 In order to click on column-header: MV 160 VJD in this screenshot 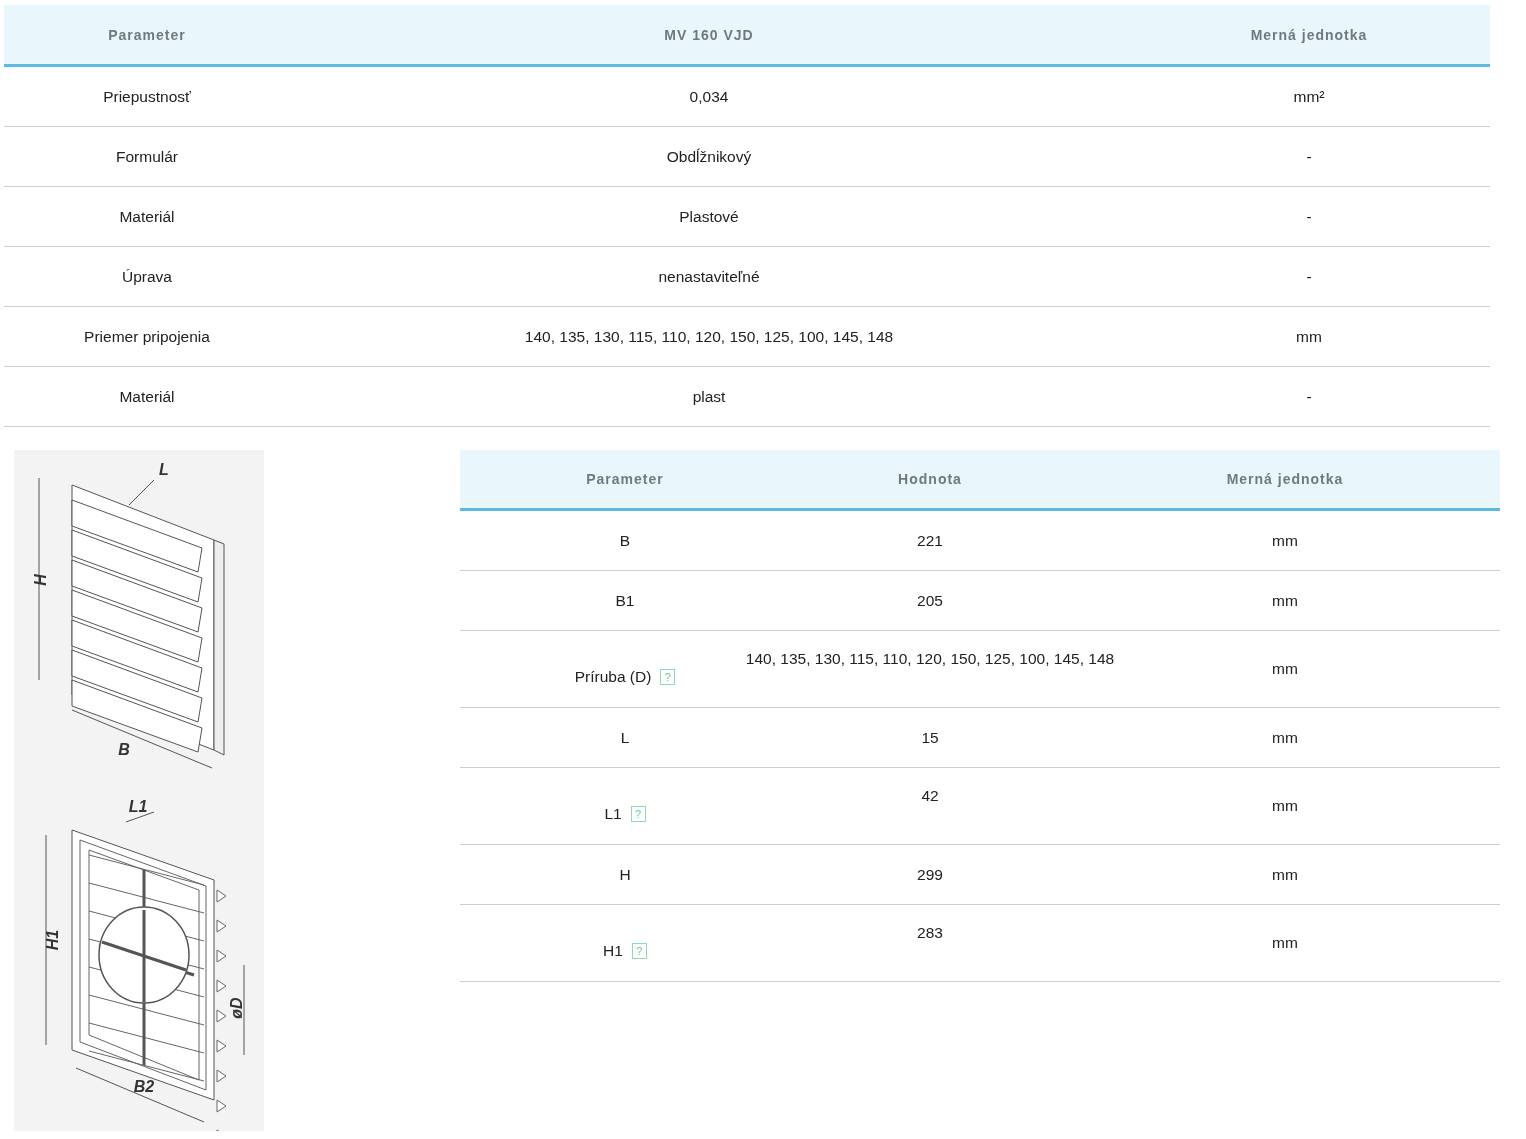, I will do `click(709, 34)`.